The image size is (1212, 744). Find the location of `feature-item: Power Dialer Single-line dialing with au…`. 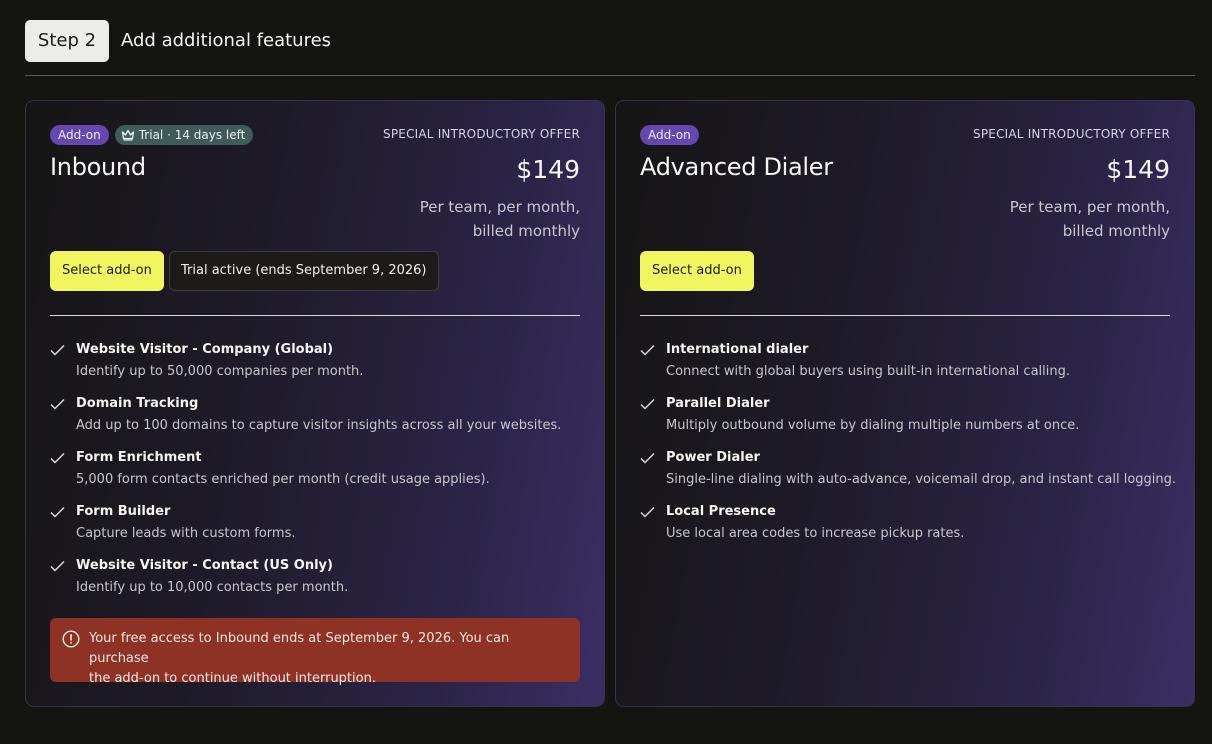

feature-item: Power Dialer Single-line dialing with au… is located at coordinates (908, 476).